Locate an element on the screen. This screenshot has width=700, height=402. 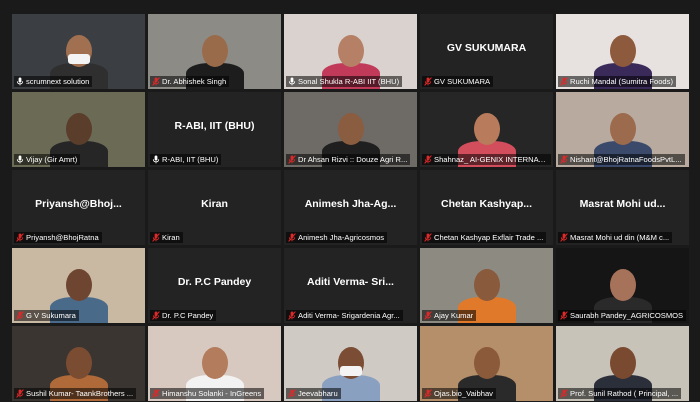
participant-name-label: Priyansh@BhojRatna is located at coordinates (58, 237).